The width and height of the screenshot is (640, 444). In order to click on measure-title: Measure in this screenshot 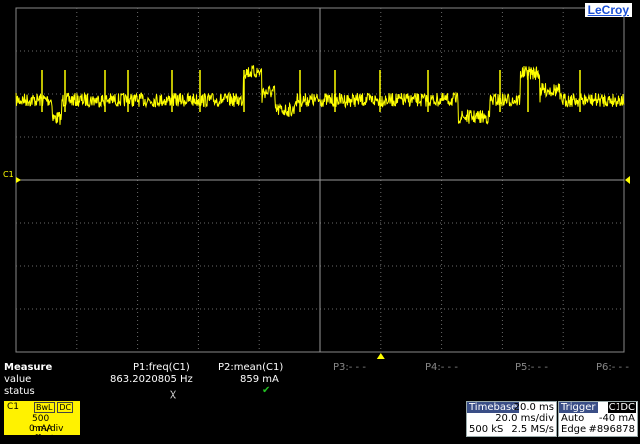, I will do `click(28, 367)`.